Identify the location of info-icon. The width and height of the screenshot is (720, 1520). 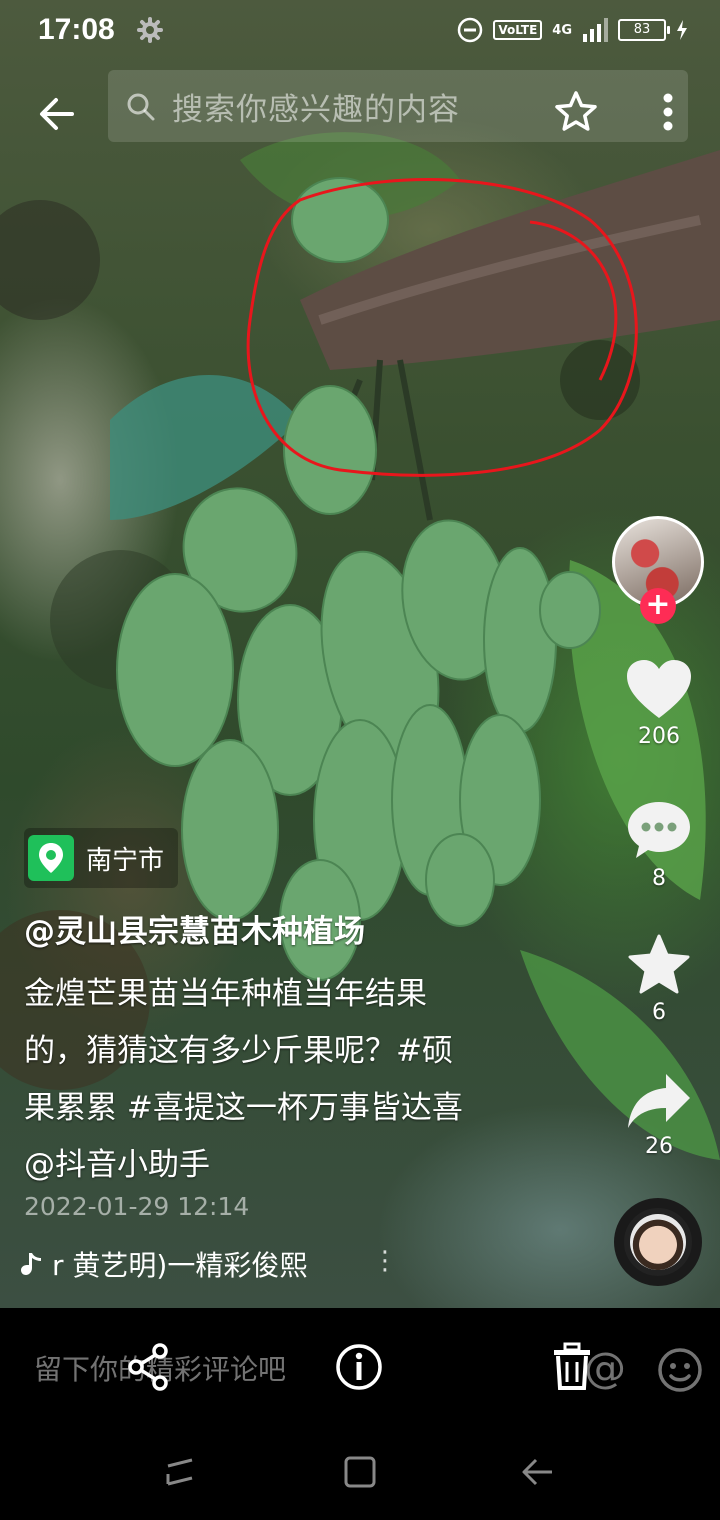
(359, 1367).